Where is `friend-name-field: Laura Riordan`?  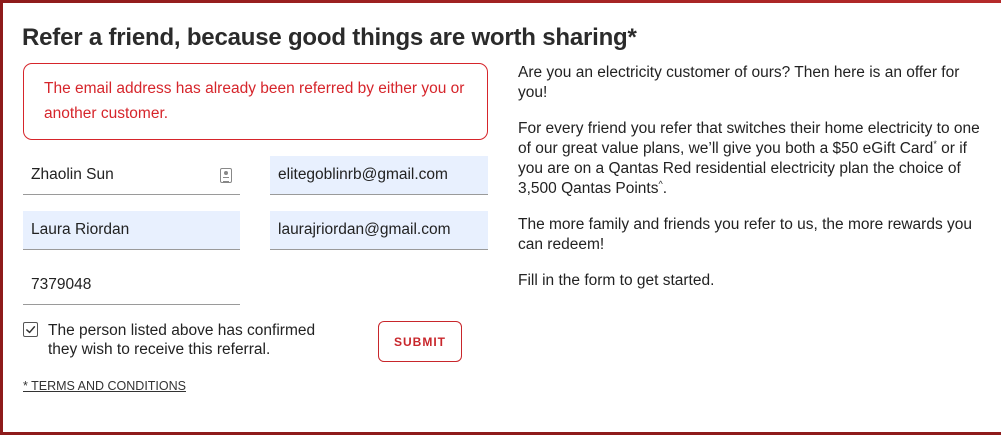 friend-name-field: Laura Riordan is located at coordinates (131, 230).